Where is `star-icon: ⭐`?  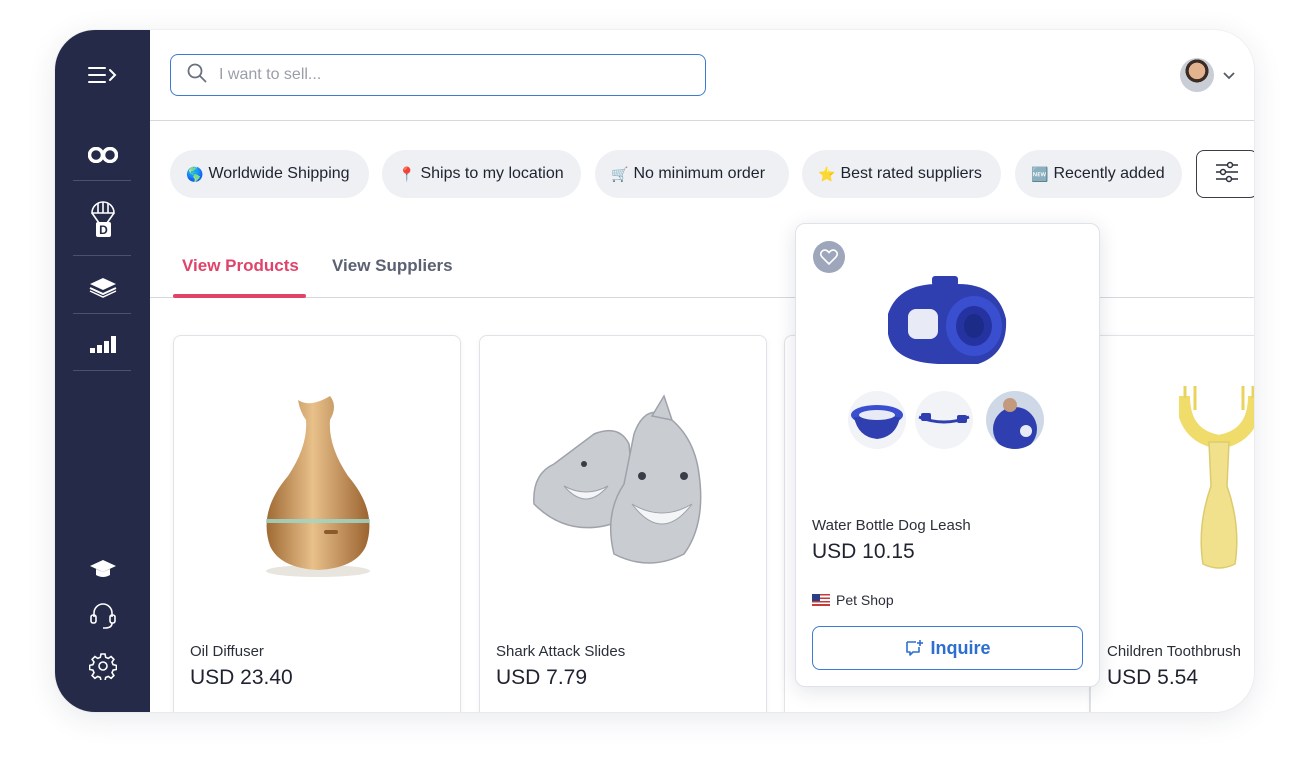
star-icon: ⭐ is located at coordinates (827, 173).